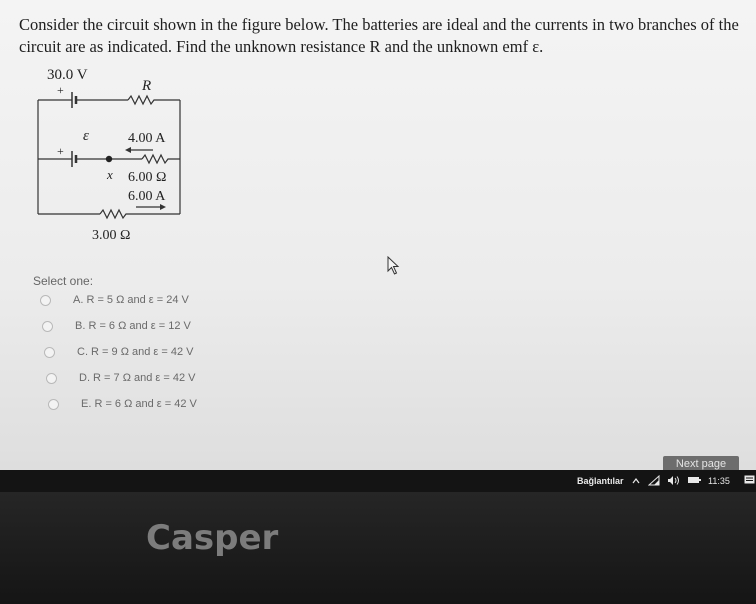 The height and width of the screenshot is (604, 756). Describe the element at coordinates (147, 177) in the screenshot. I see `resistance-middle-label: 6.00 Ω` at that location.